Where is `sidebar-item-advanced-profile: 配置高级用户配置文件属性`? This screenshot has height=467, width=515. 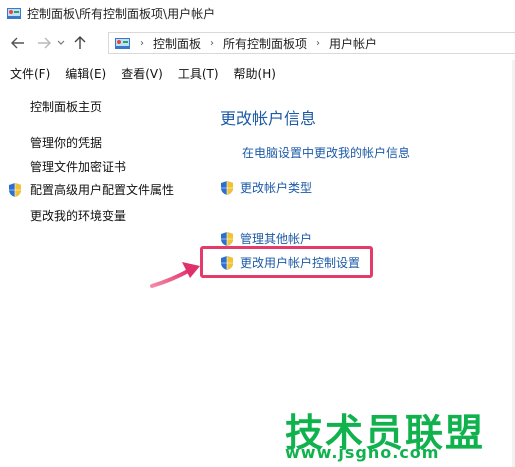 sidebar-item-advanced-profile: 配置高级用户配置文件属性 is located at coordinates (91, 189).